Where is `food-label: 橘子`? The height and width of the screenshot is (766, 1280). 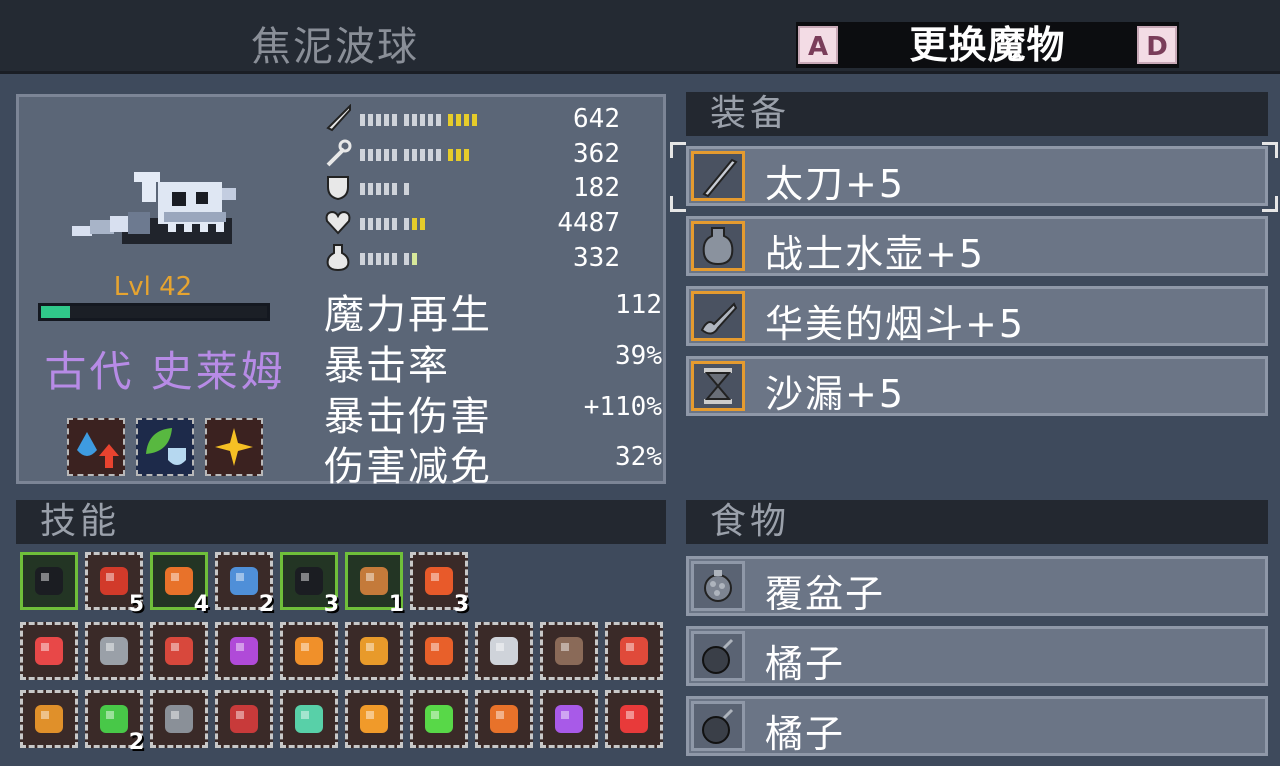 food-label: 橘子 is located at coordinates (805, 734).